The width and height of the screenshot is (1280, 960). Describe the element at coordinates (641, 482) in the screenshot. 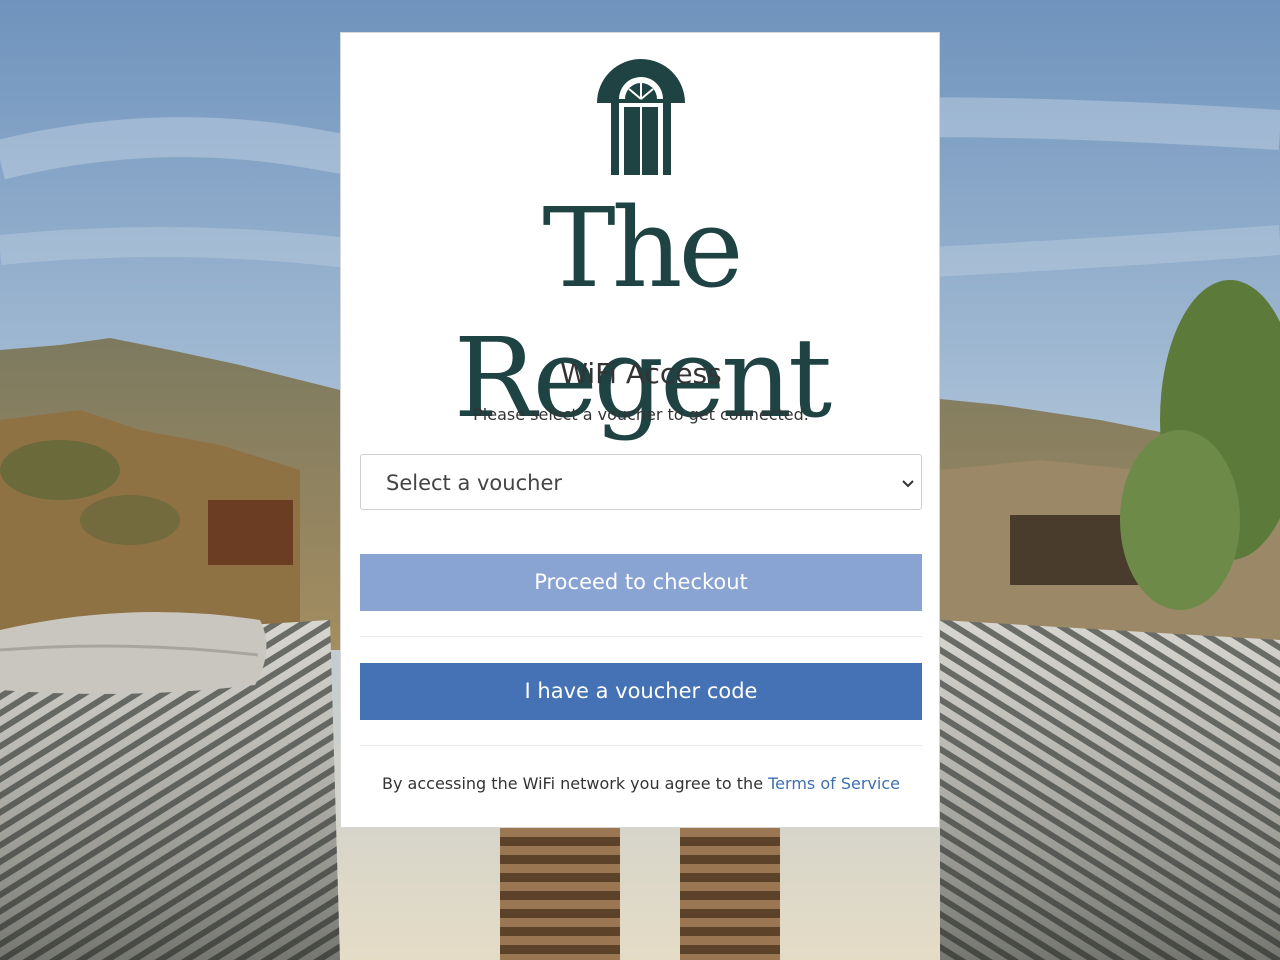

I see `voucher-select: Select a voucher` at that location.